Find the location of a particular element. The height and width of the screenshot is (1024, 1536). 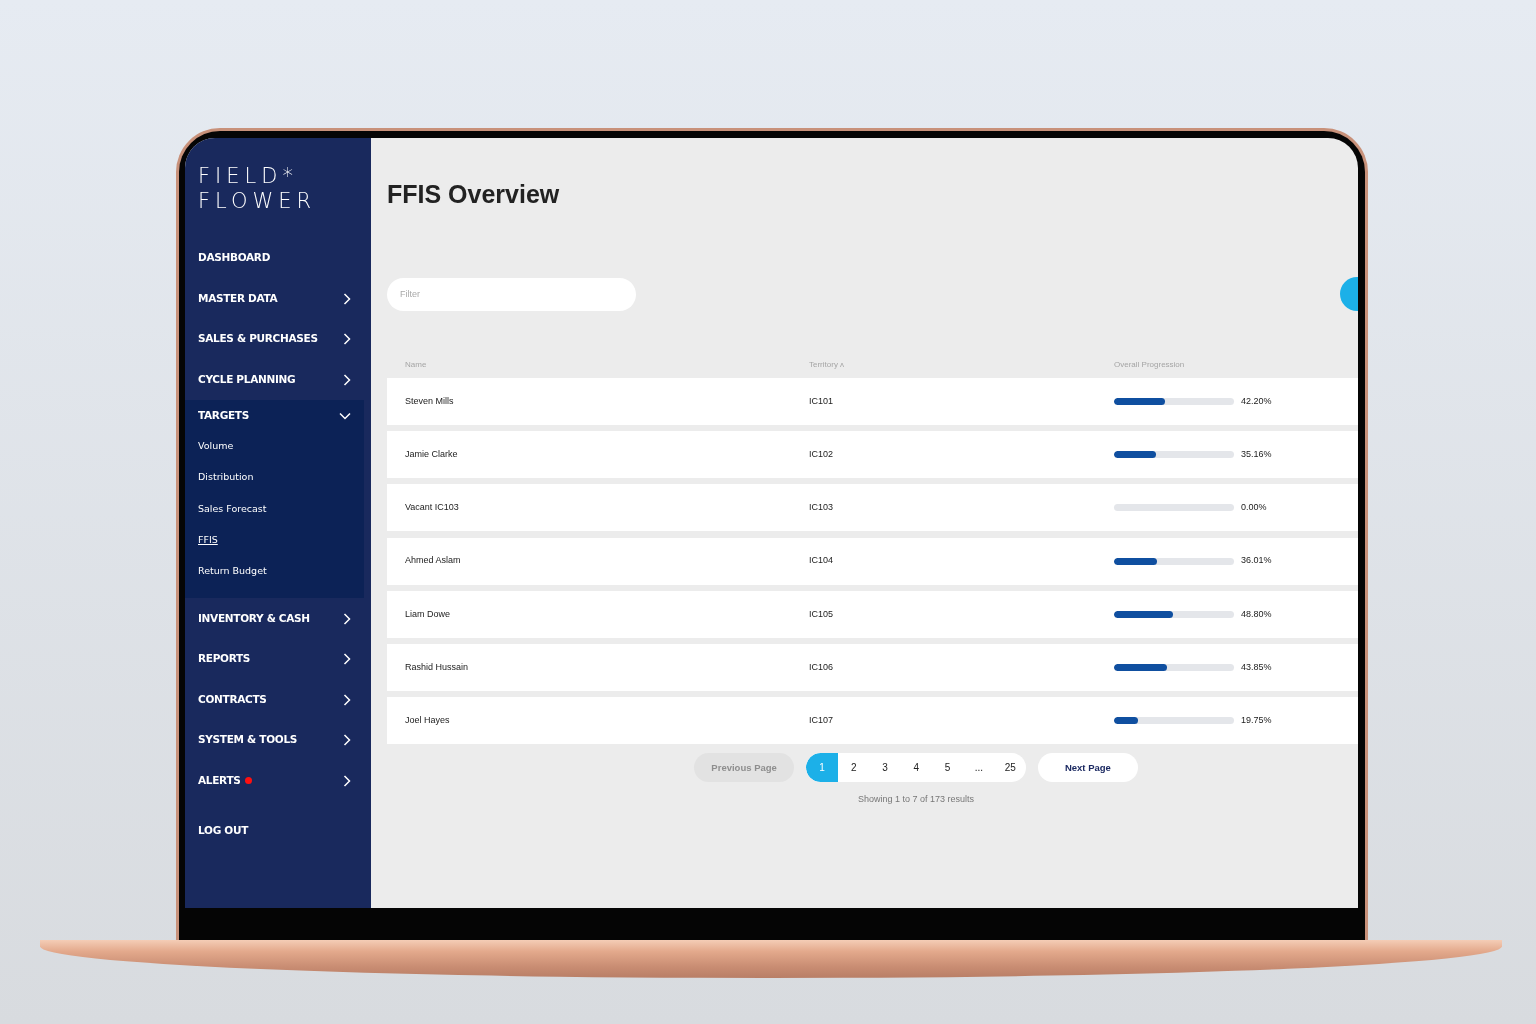

sidebar-item: CONTRACTS is located at coordinates (278, 699).